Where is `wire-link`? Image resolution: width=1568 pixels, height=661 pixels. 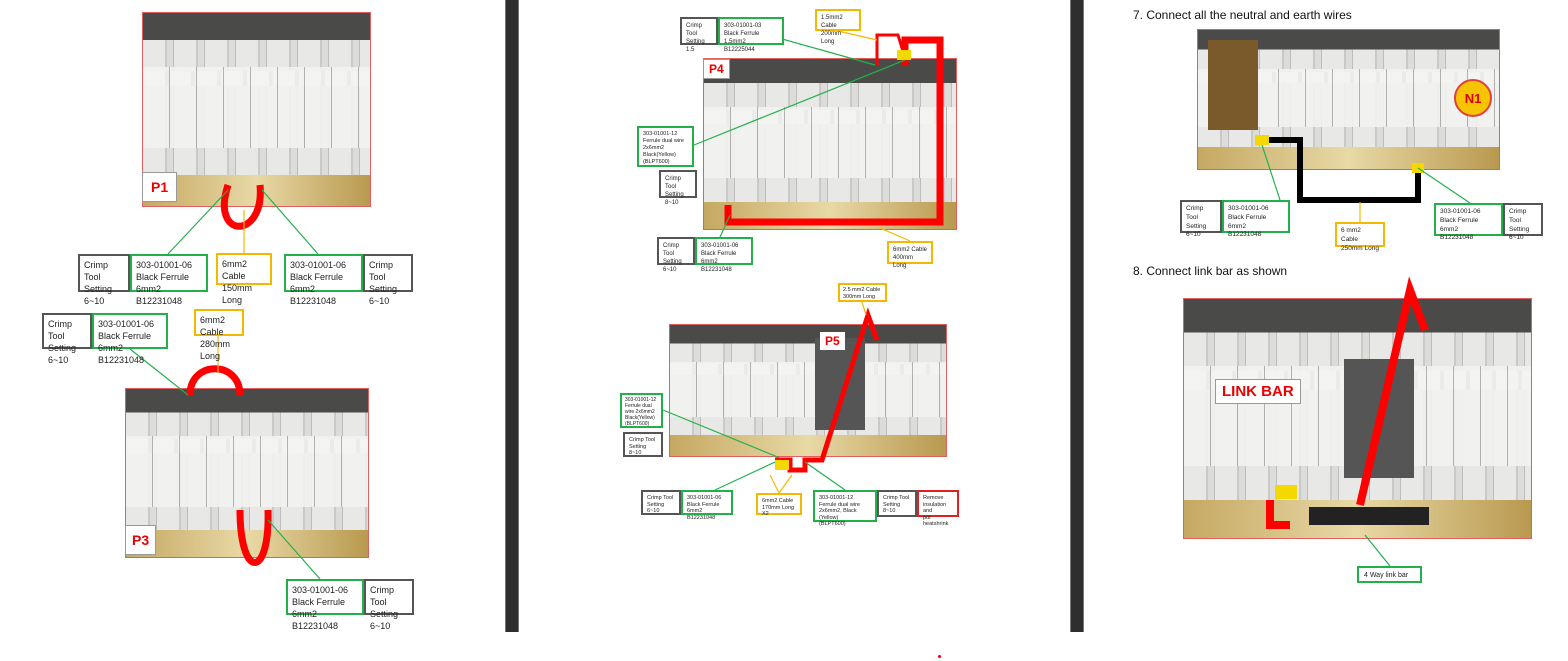 wire-link is located at coordinates (1392, 391).